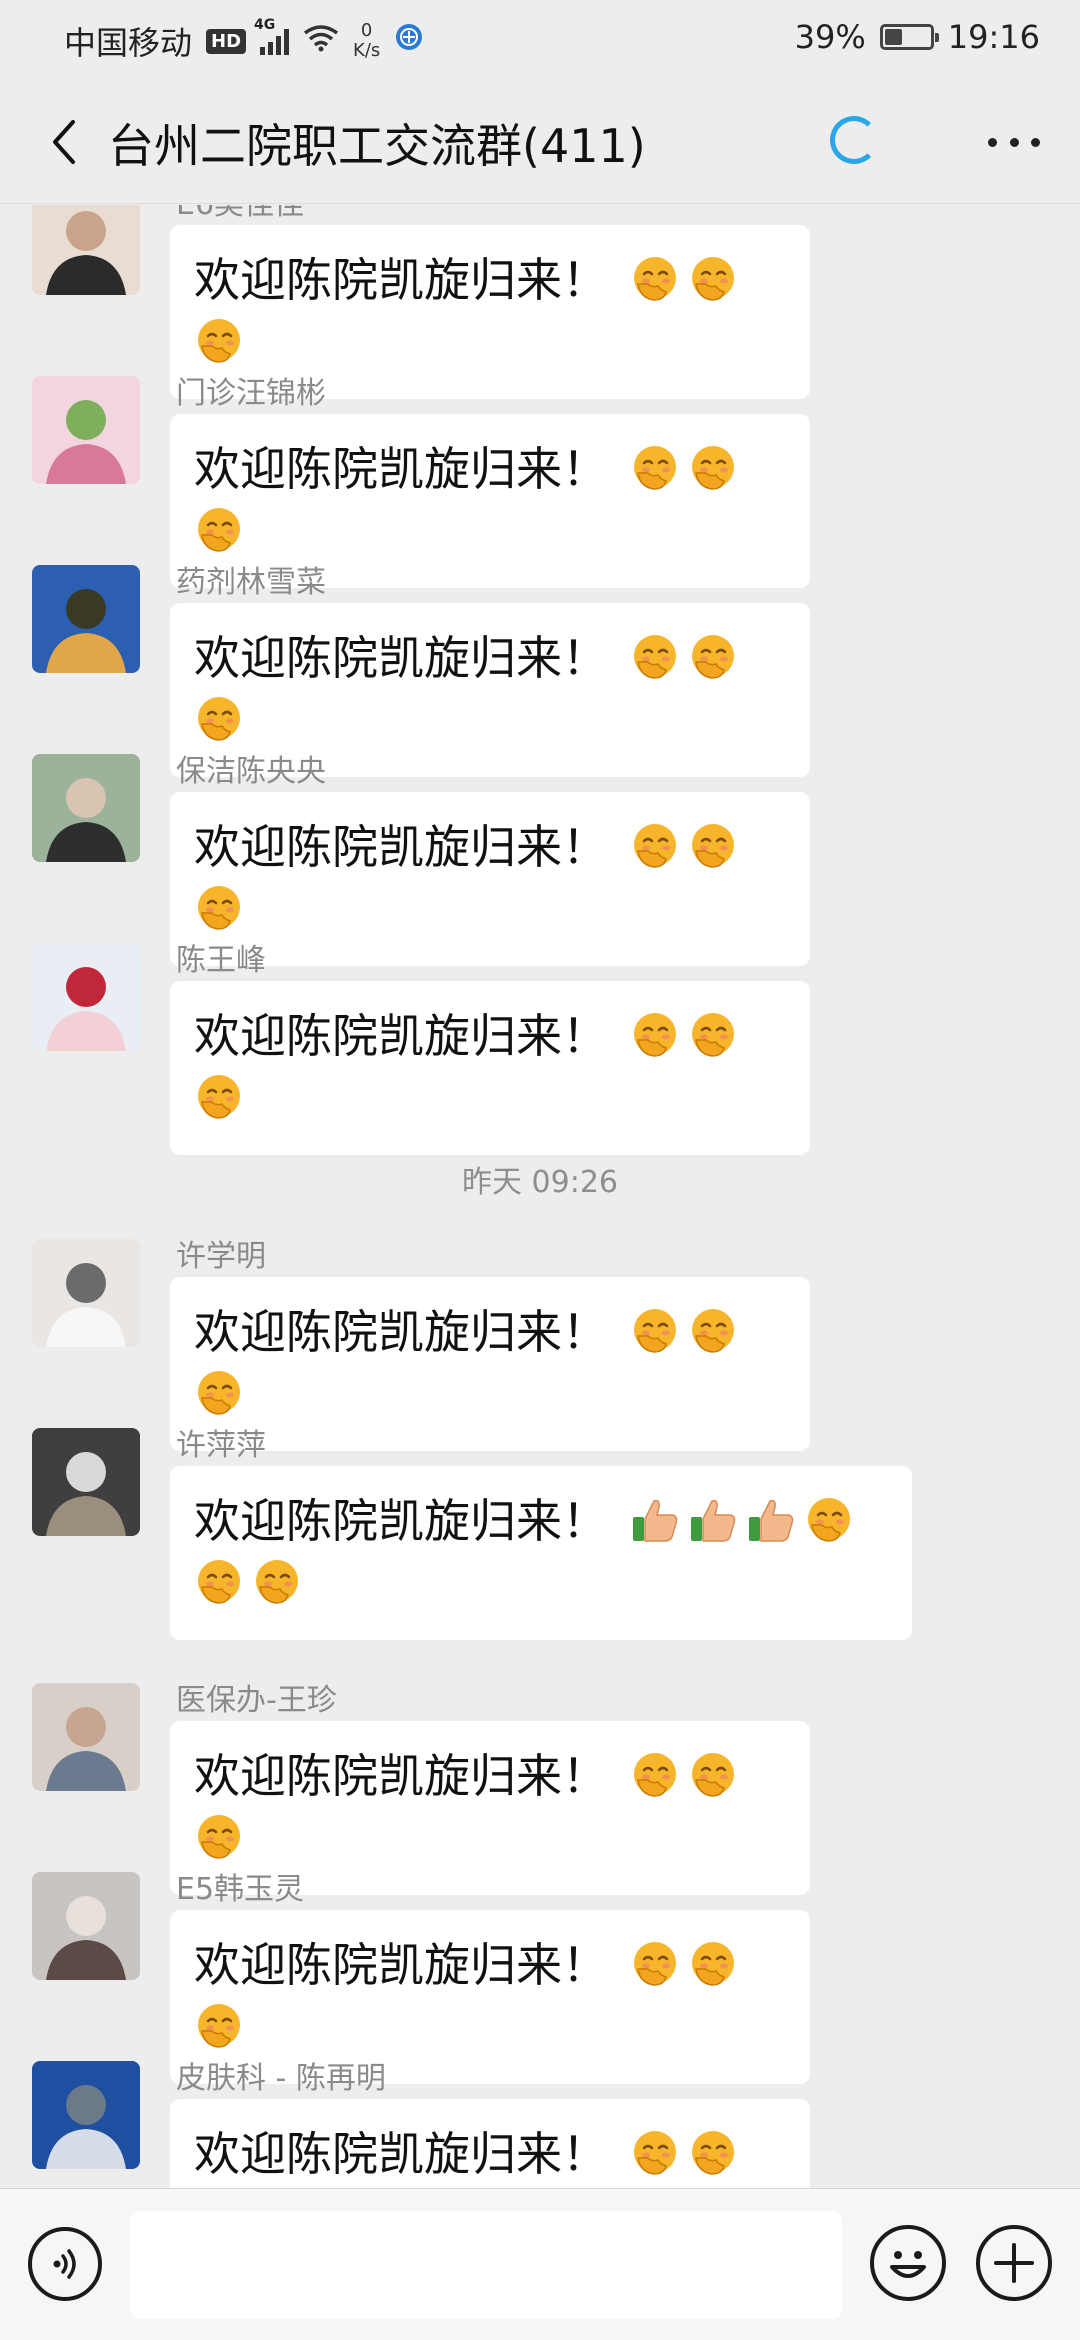  I want to click on emoji-button, so click(908, 2263).